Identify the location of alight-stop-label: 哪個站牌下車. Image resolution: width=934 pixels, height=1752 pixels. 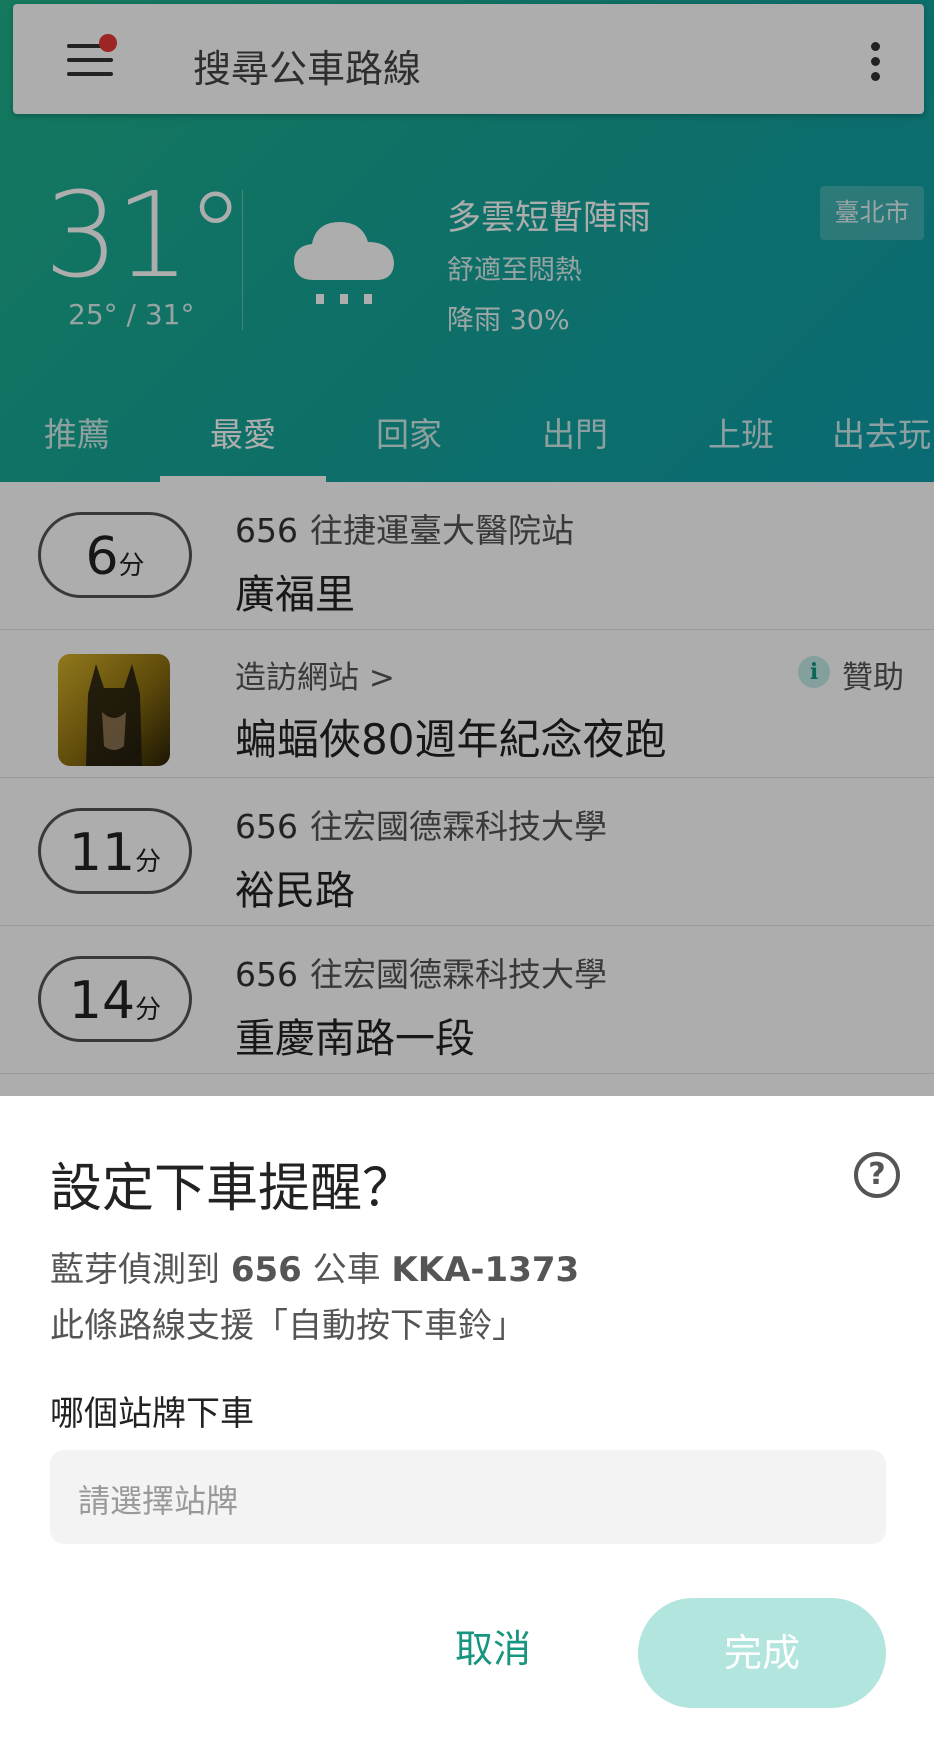
(152, 1414).